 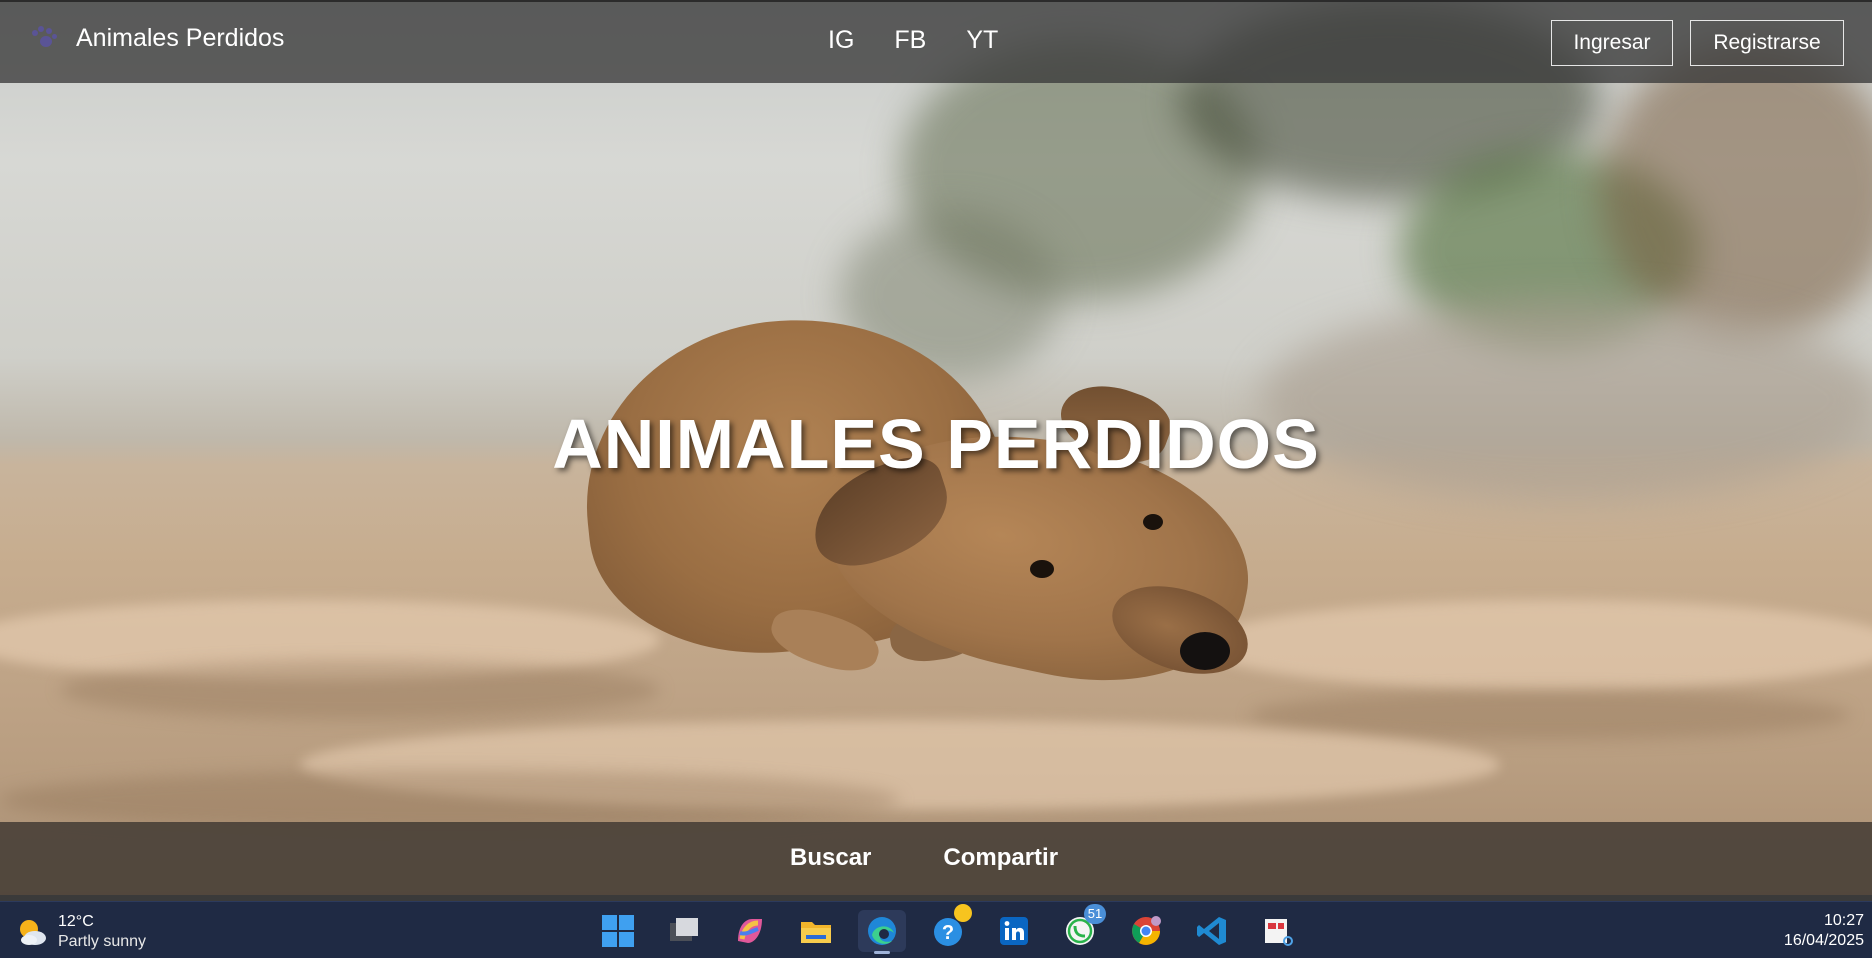 I want to click on clock-time: 10:27, so click(x=1843, y=920).